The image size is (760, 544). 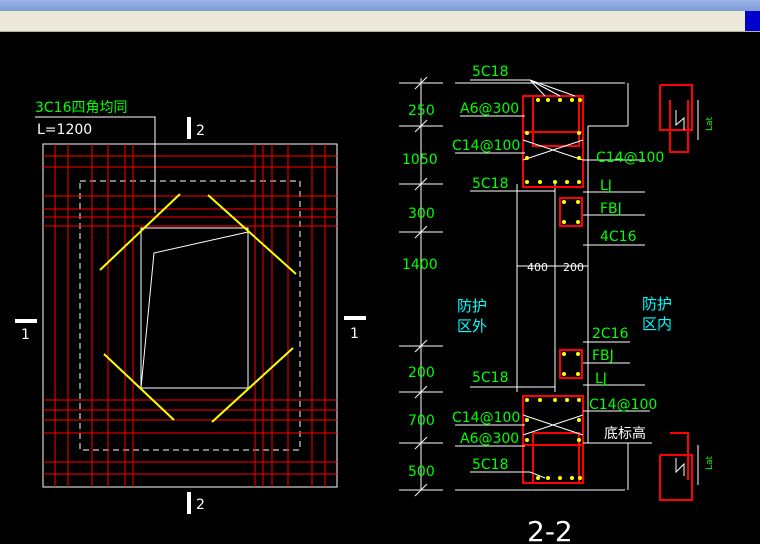 What do you see at coordinates (420, 265) in the screenshot?
I see `dim-1400: 1400` at bounding box center [420, 265].